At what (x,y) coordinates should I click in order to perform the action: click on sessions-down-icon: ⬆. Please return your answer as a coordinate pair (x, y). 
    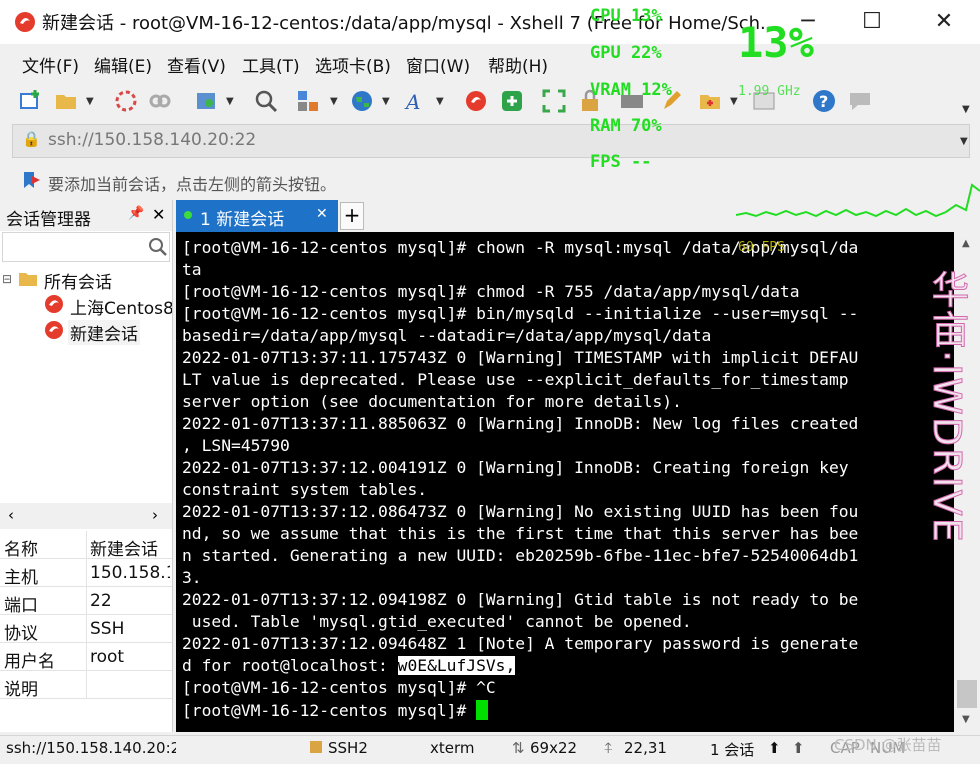
    Looking at the image, I should click on (798, 748).